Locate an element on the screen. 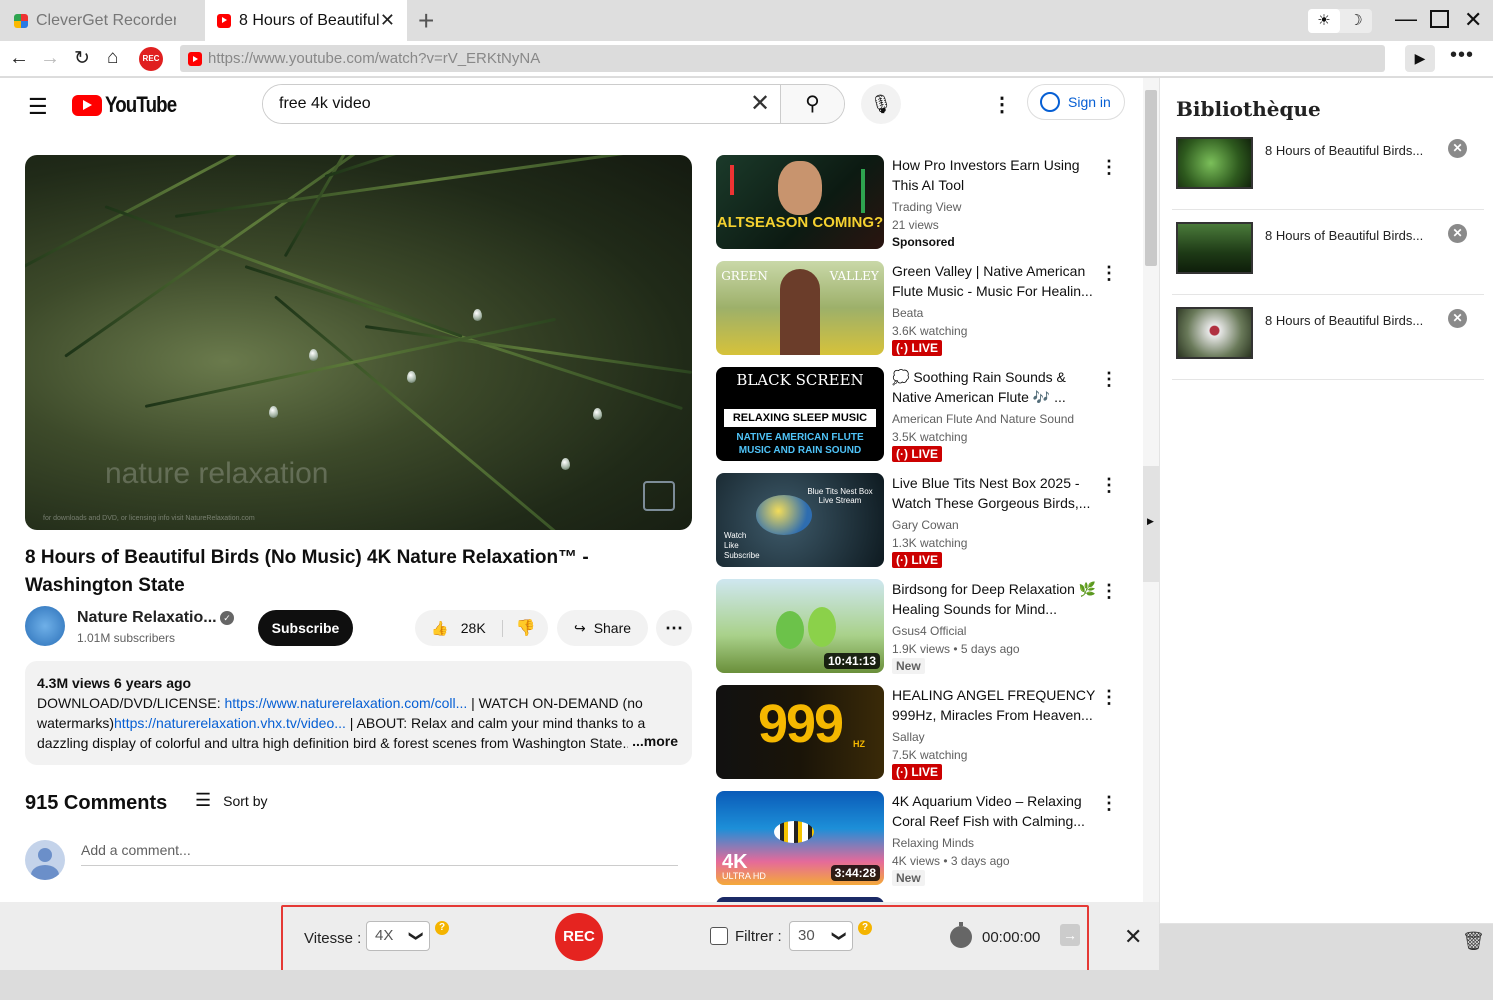  recommendation-thumbnail: 10:41:13 is located at coordinates (800, 626).